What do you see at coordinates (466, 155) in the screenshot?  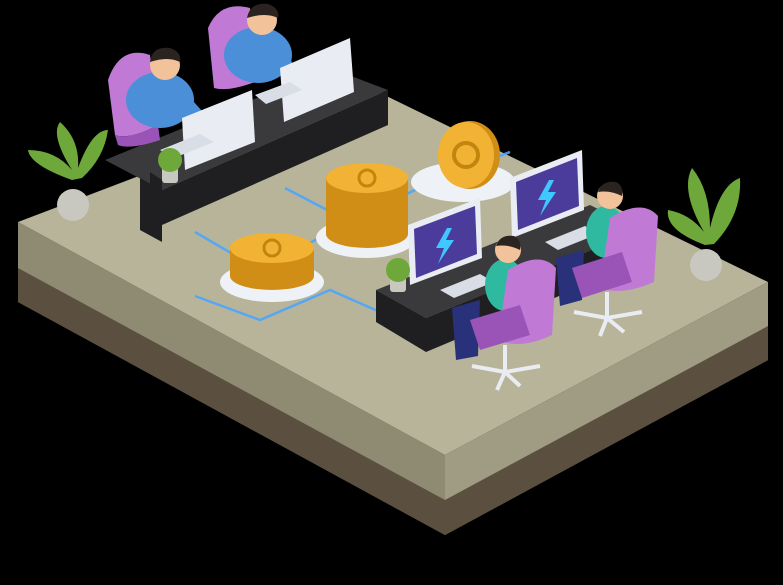 I see `coin-face` at bounding box center [466, 155].